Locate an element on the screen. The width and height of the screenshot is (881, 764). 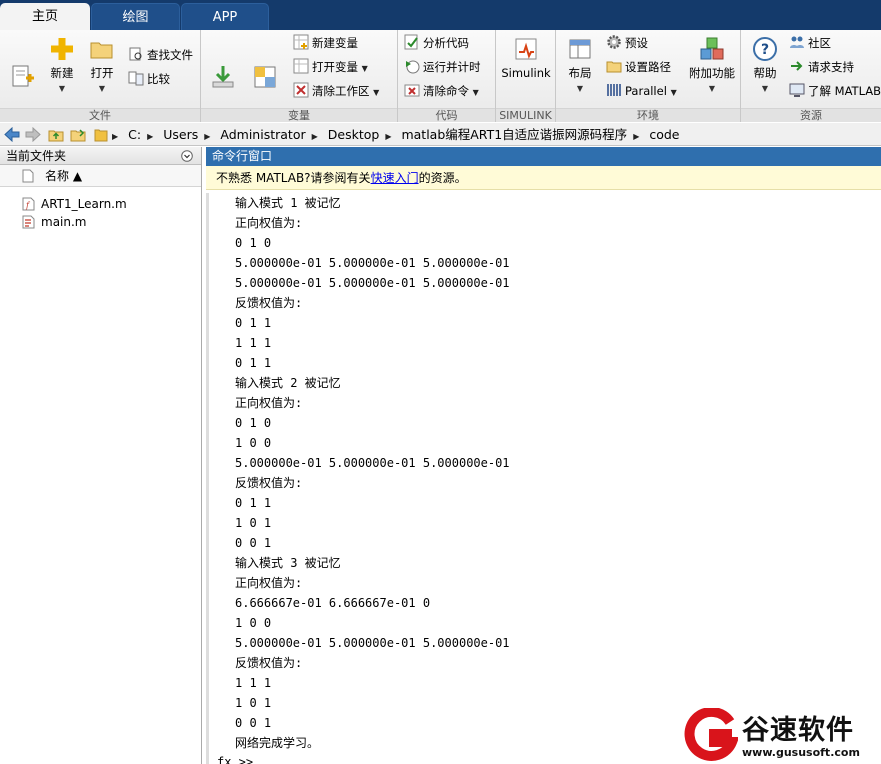
open-variable-button: 打开变量 ▼ is located at coordinates (330, 67).